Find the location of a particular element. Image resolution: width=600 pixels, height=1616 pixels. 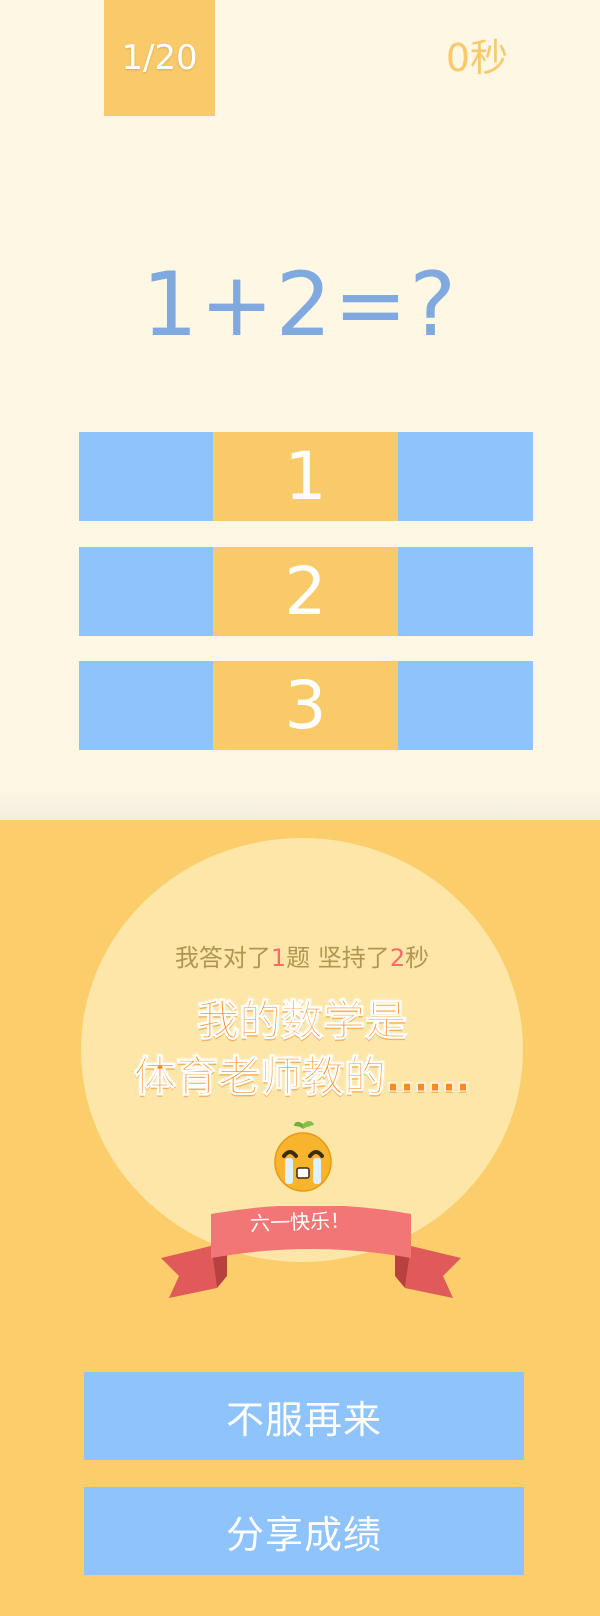

ribbon-text: 六一快乐！ is located at coordinates (300, 1222).